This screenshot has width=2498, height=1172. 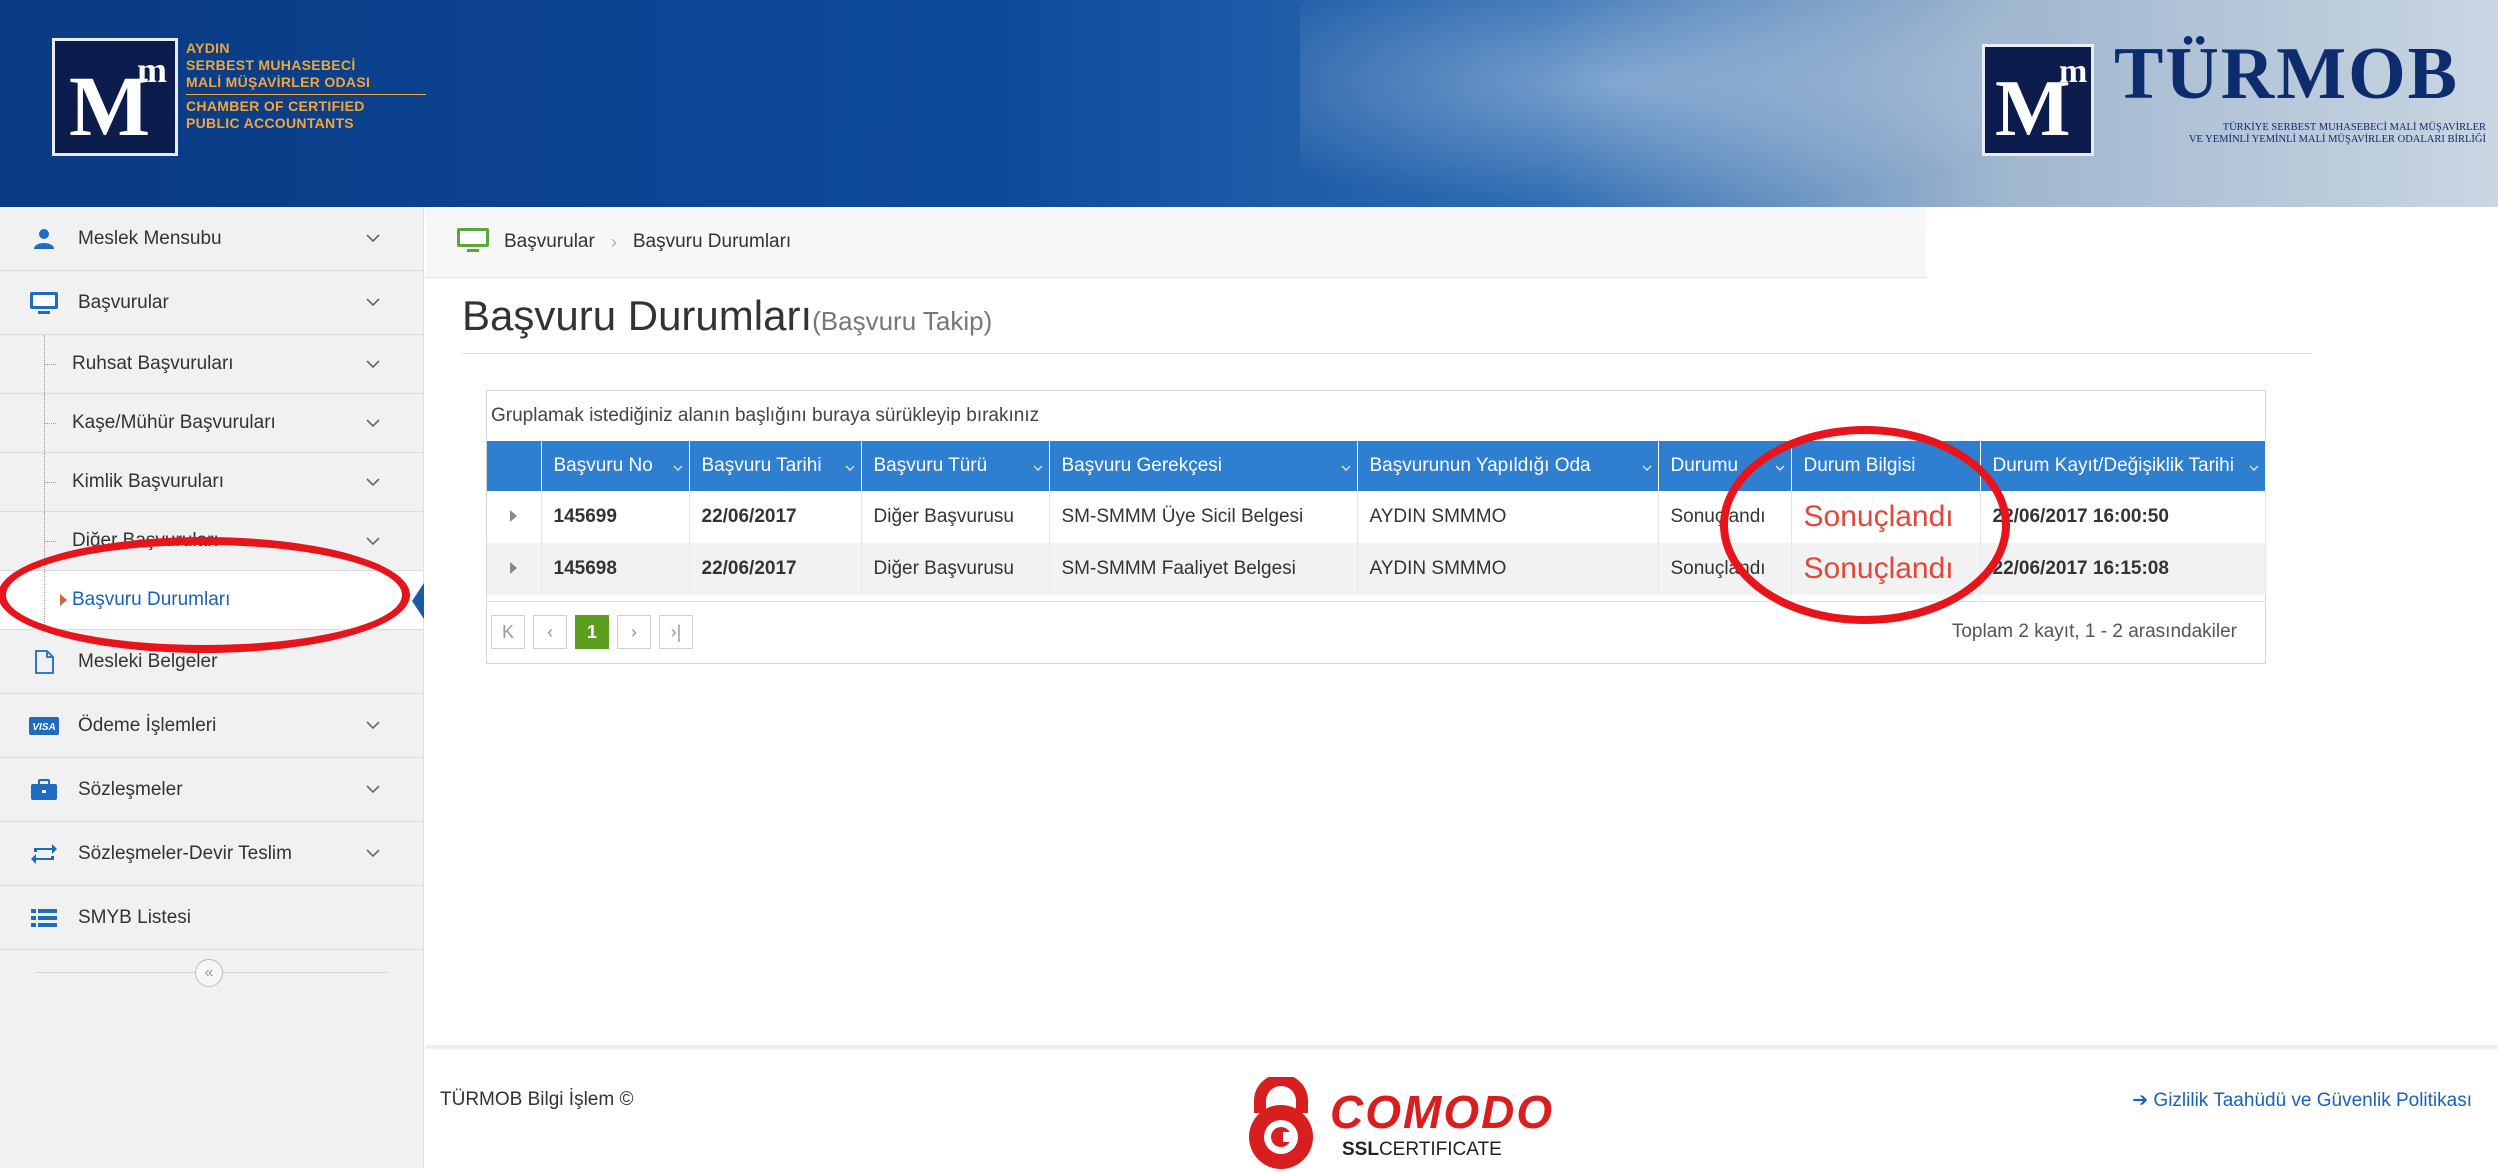 I want to click on sidebar-subitem-kase-muhur: Kaşe/Mühür Başvuruları, so click(x=211, y=423).